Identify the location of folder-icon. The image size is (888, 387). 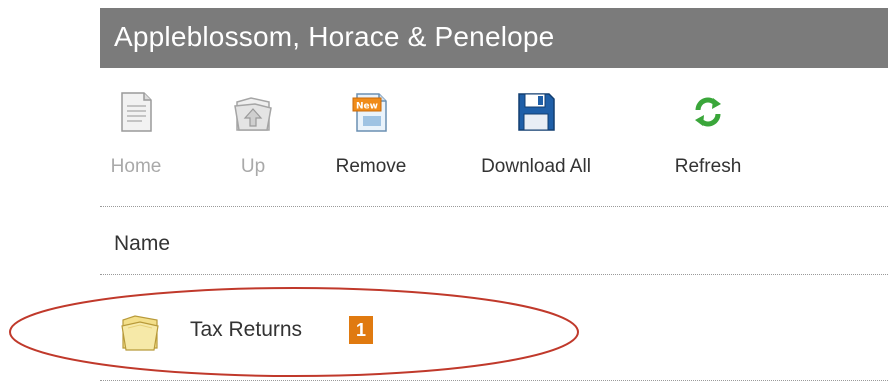
(140, 332).